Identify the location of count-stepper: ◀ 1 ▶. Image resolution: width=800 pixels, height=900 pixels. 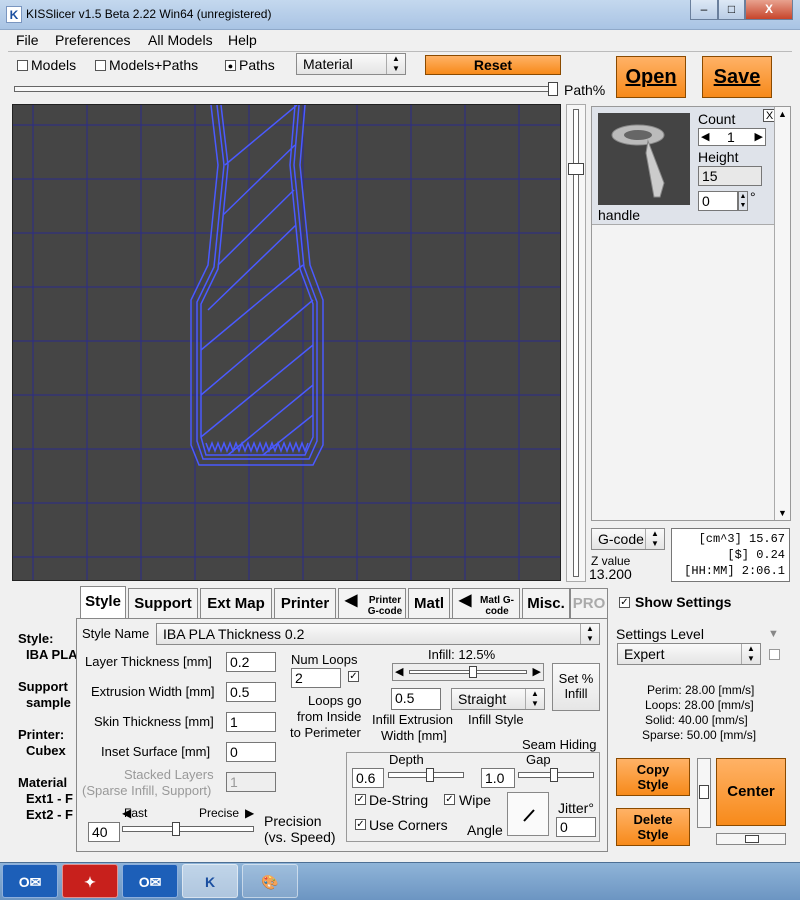
(732, 137).